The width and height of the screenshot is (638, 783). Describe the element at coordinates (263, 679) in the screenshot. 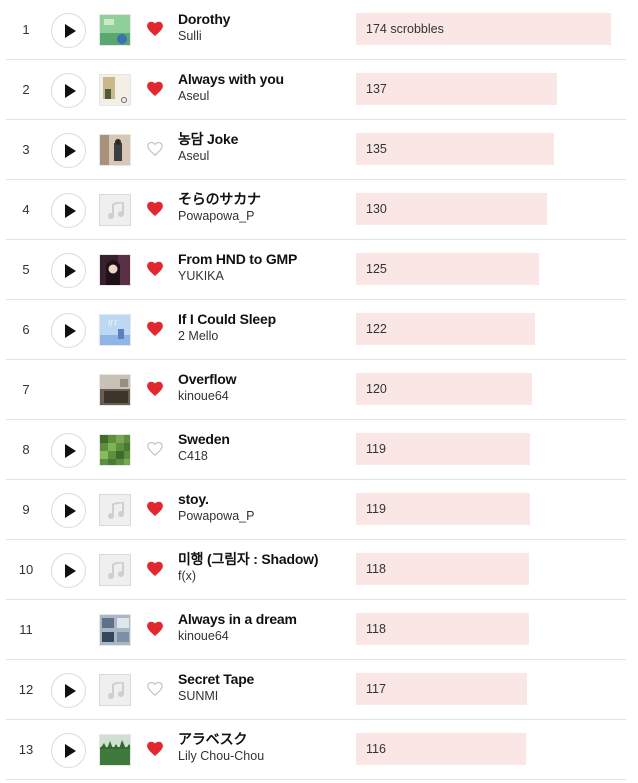

I see `track-title: Secret Tape` at that location.